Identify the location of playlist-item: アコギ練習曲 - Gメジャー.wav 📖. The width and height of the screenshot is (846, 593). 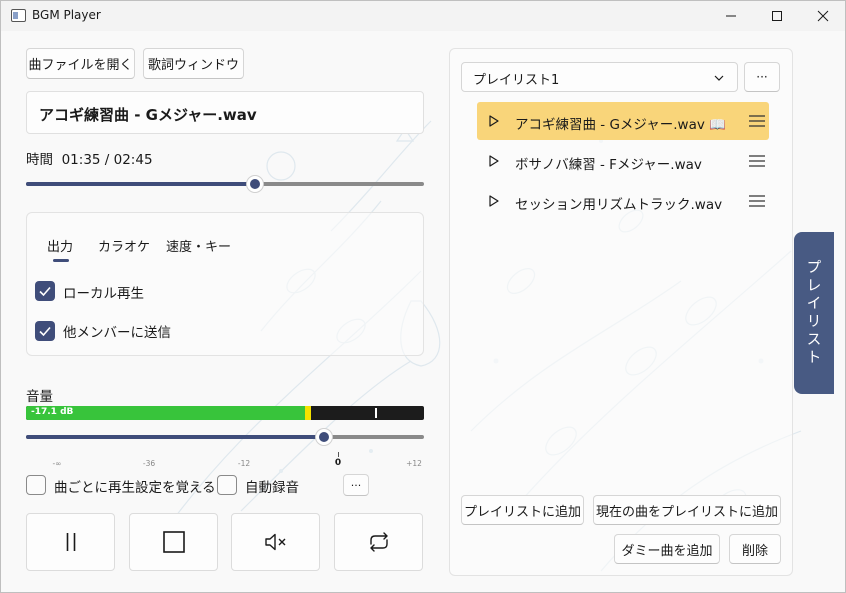
(623, 121).